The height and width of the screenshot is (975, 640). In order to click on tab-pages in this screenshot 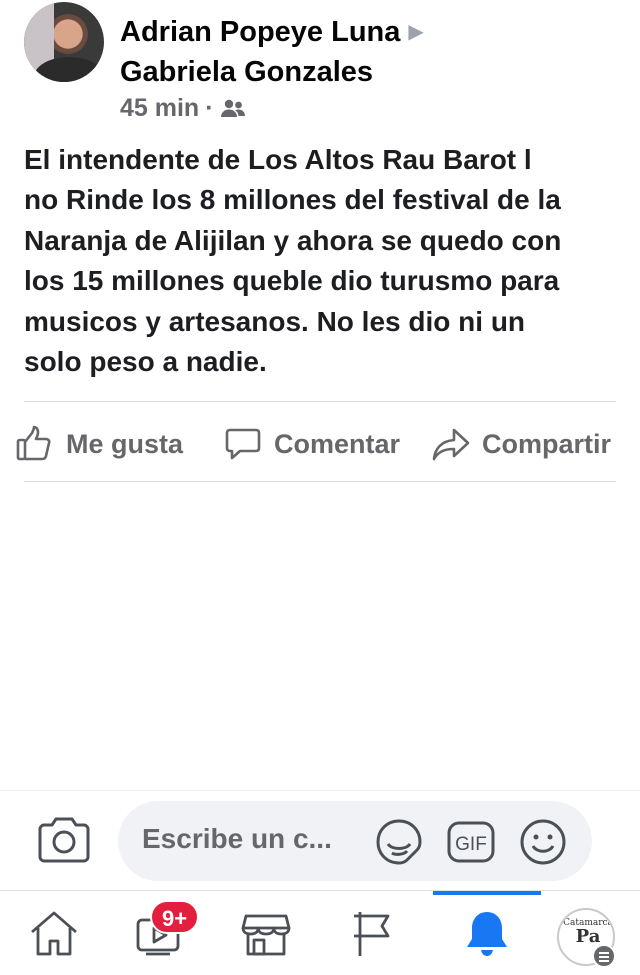, I will do `click(372, 933)`.